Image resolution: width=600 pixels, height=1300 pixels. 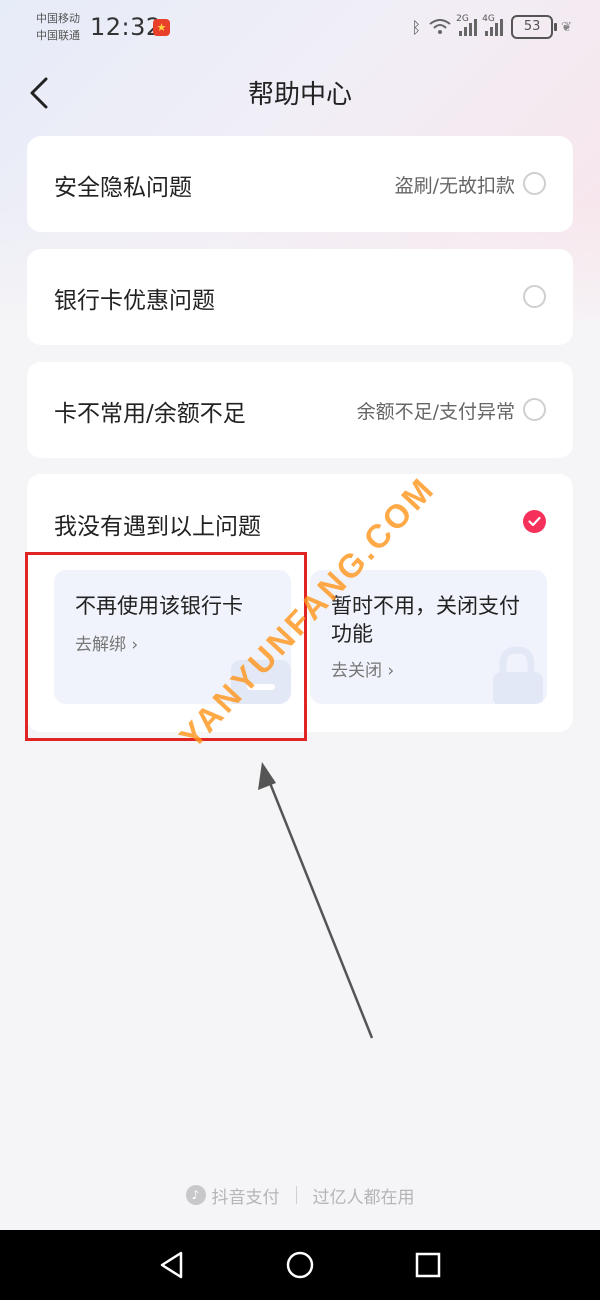 I want to click on footer-slogan: 过亿人都在用, so click(x=363, y=1197).